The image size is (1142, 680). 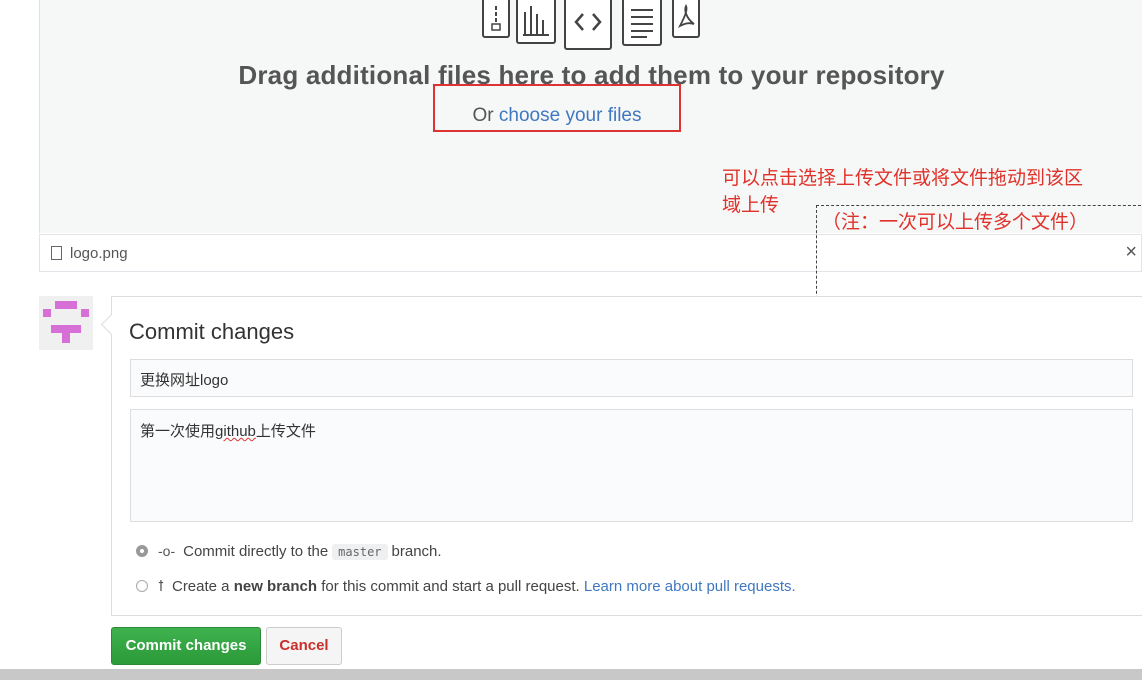 What do you see at coordinates (631, 378) in the screenshot?
I see `commit-summary-input: 更换网址logo` at bounding box center [631, 378].